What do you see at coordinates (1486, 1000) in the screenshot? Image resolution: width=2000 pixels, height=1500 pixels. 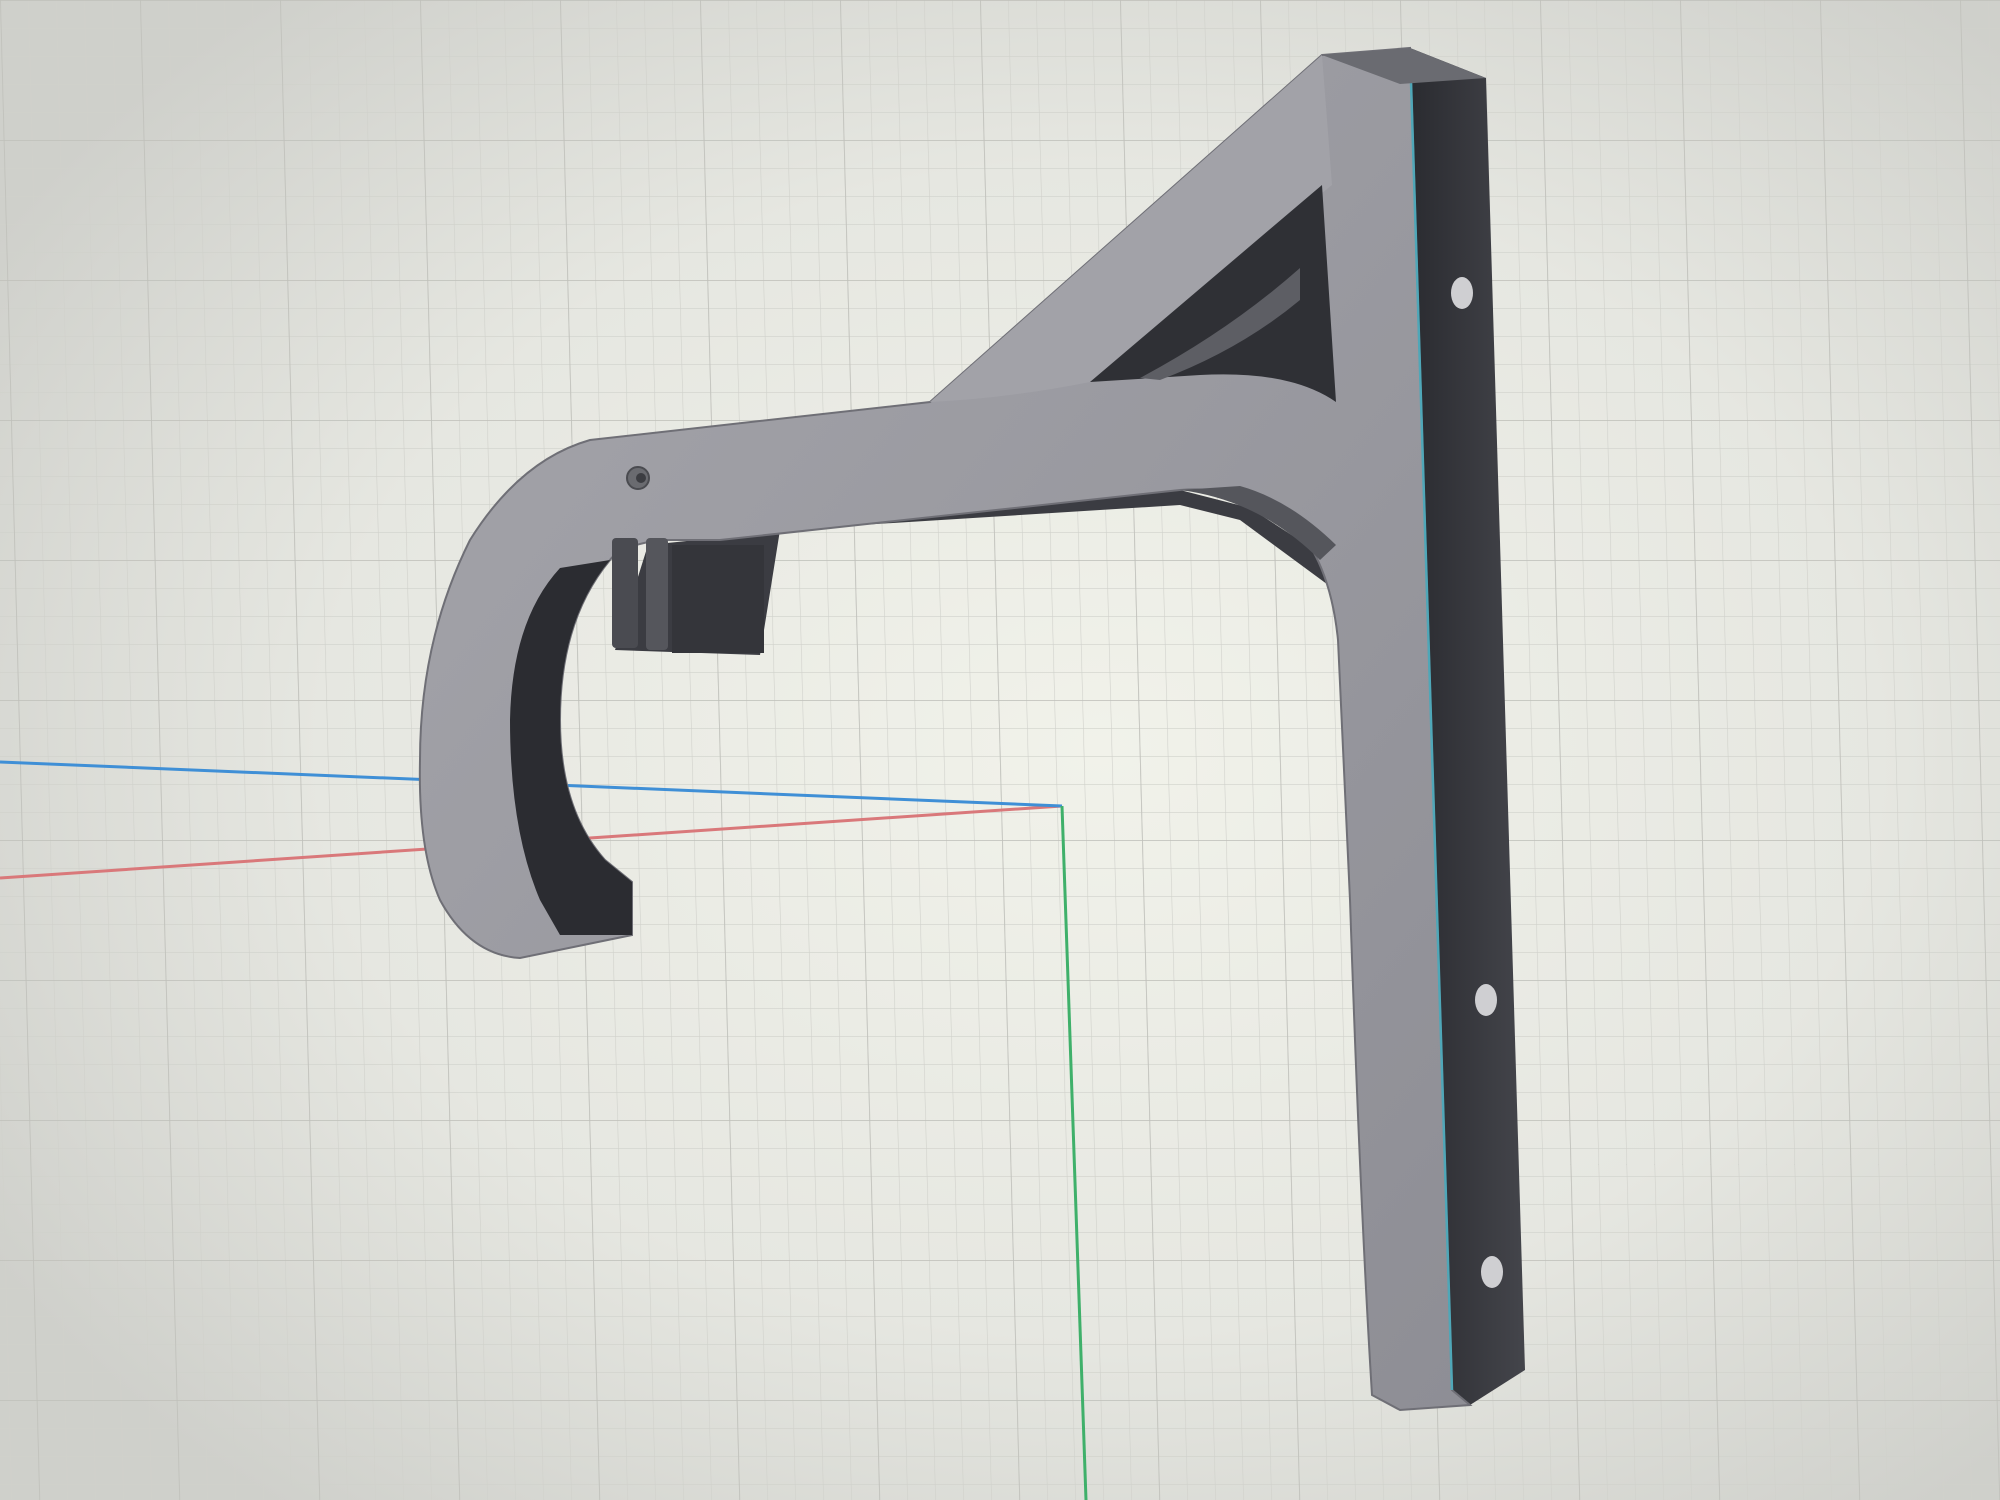 I see `mounting-hole-middle` at bounding box center [1486, 1000].